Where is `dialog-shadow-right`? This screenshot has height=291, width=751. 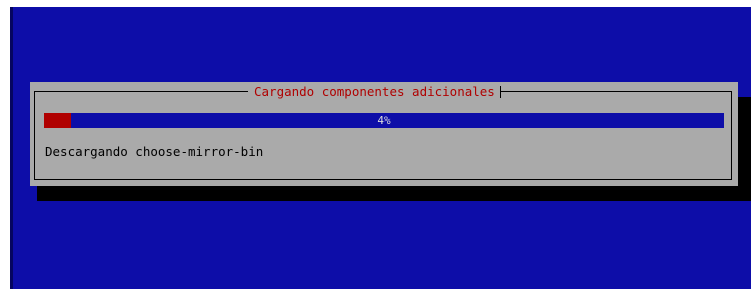
dialog-shadow-right is located at coordinates (744, 149).